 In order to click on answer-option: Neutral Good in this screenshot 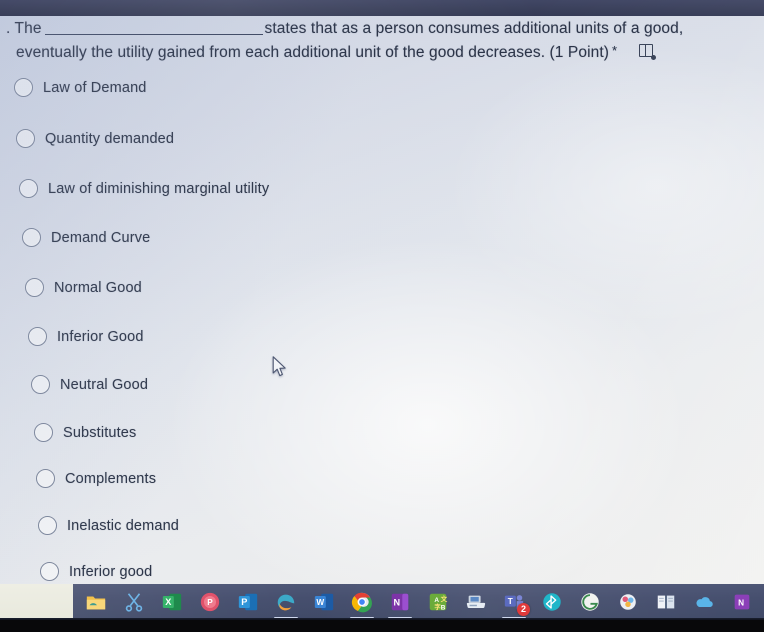, I will do `click(89, 384)`.